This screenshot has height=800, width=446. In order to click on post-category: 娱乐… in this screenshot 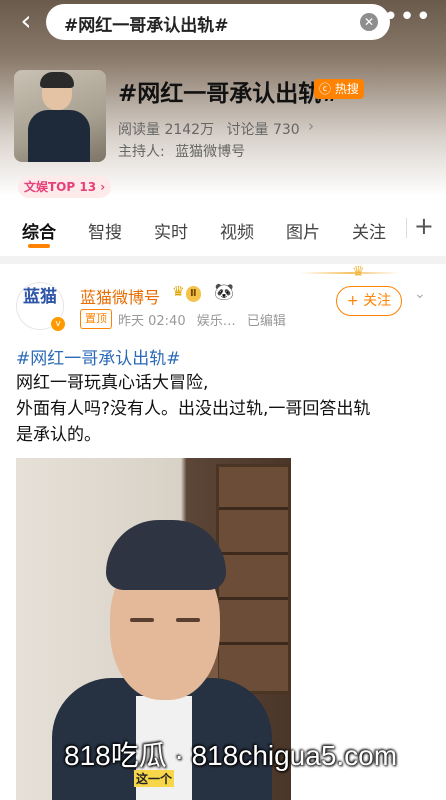, I will do `click(216, 321)`.